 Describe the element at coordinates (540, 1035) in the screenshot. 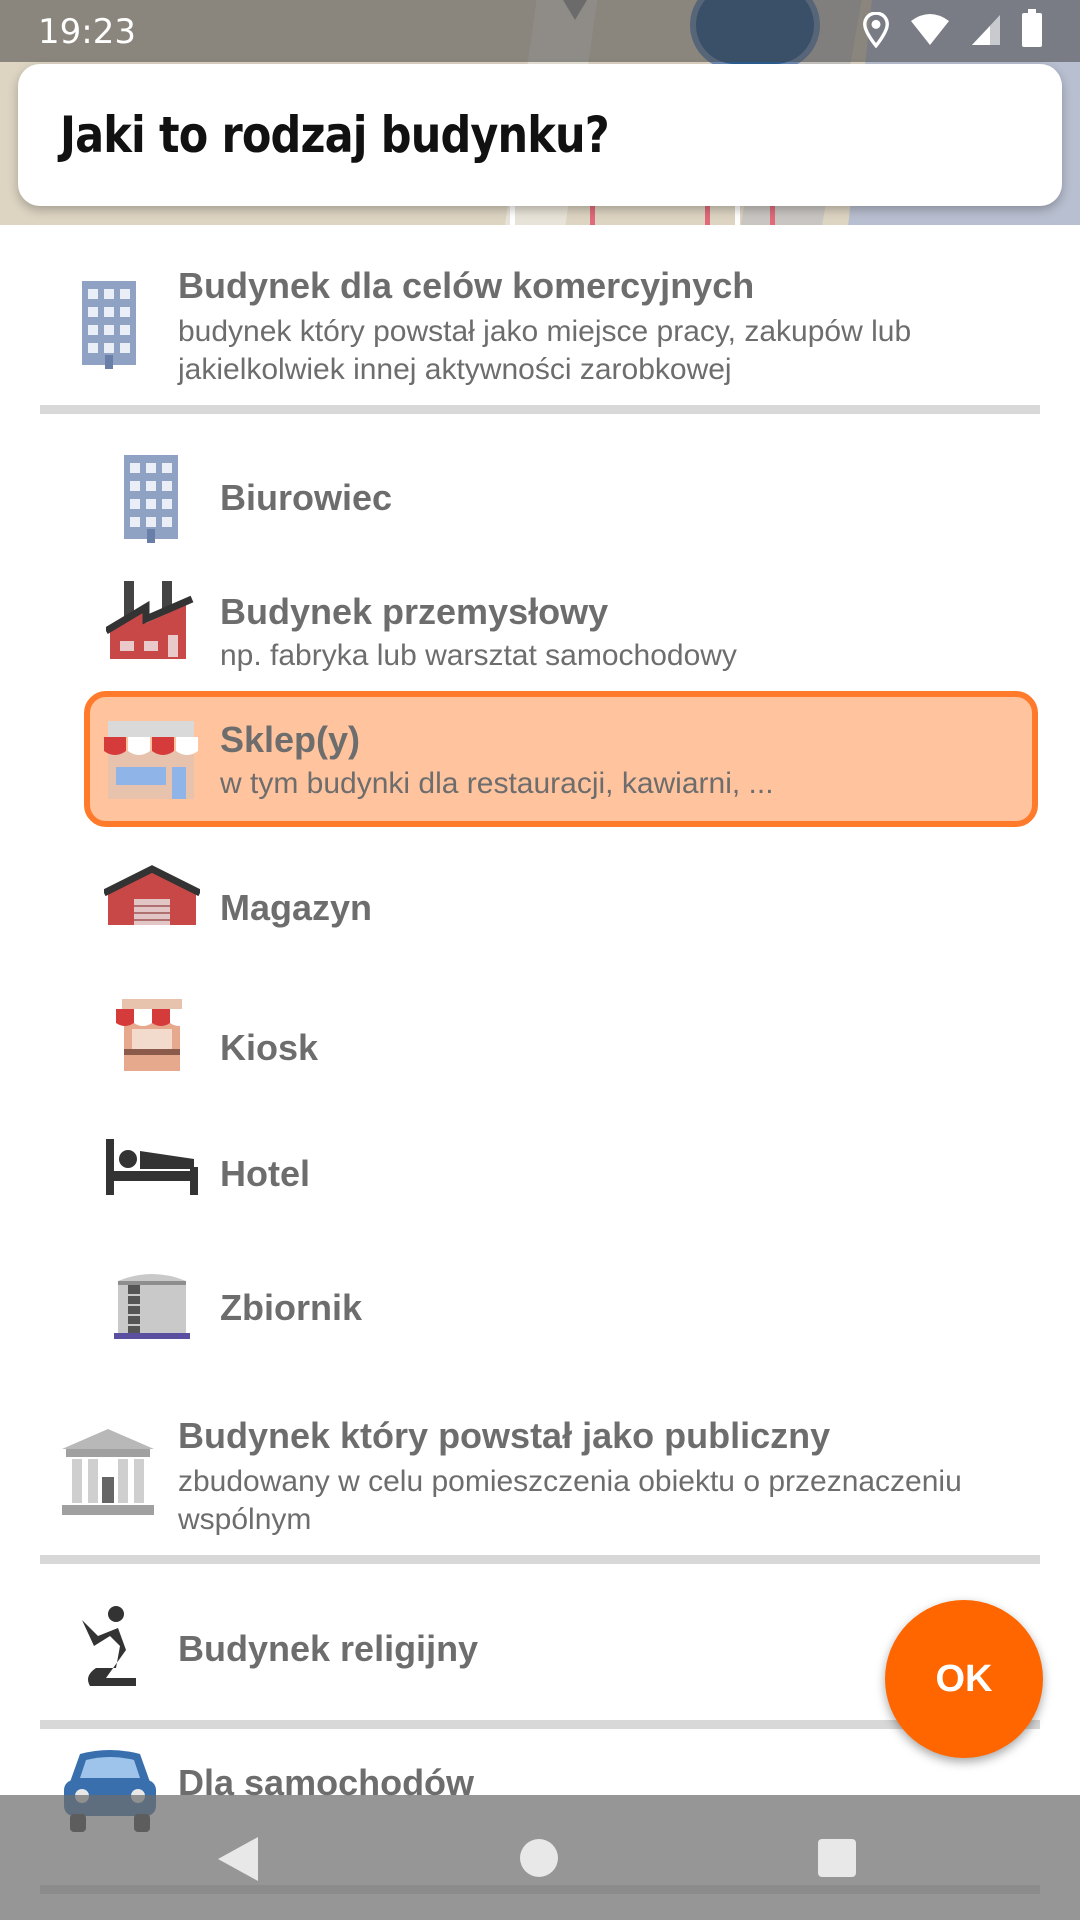

I see `list-item-kiosk: Kiosk` at that location.